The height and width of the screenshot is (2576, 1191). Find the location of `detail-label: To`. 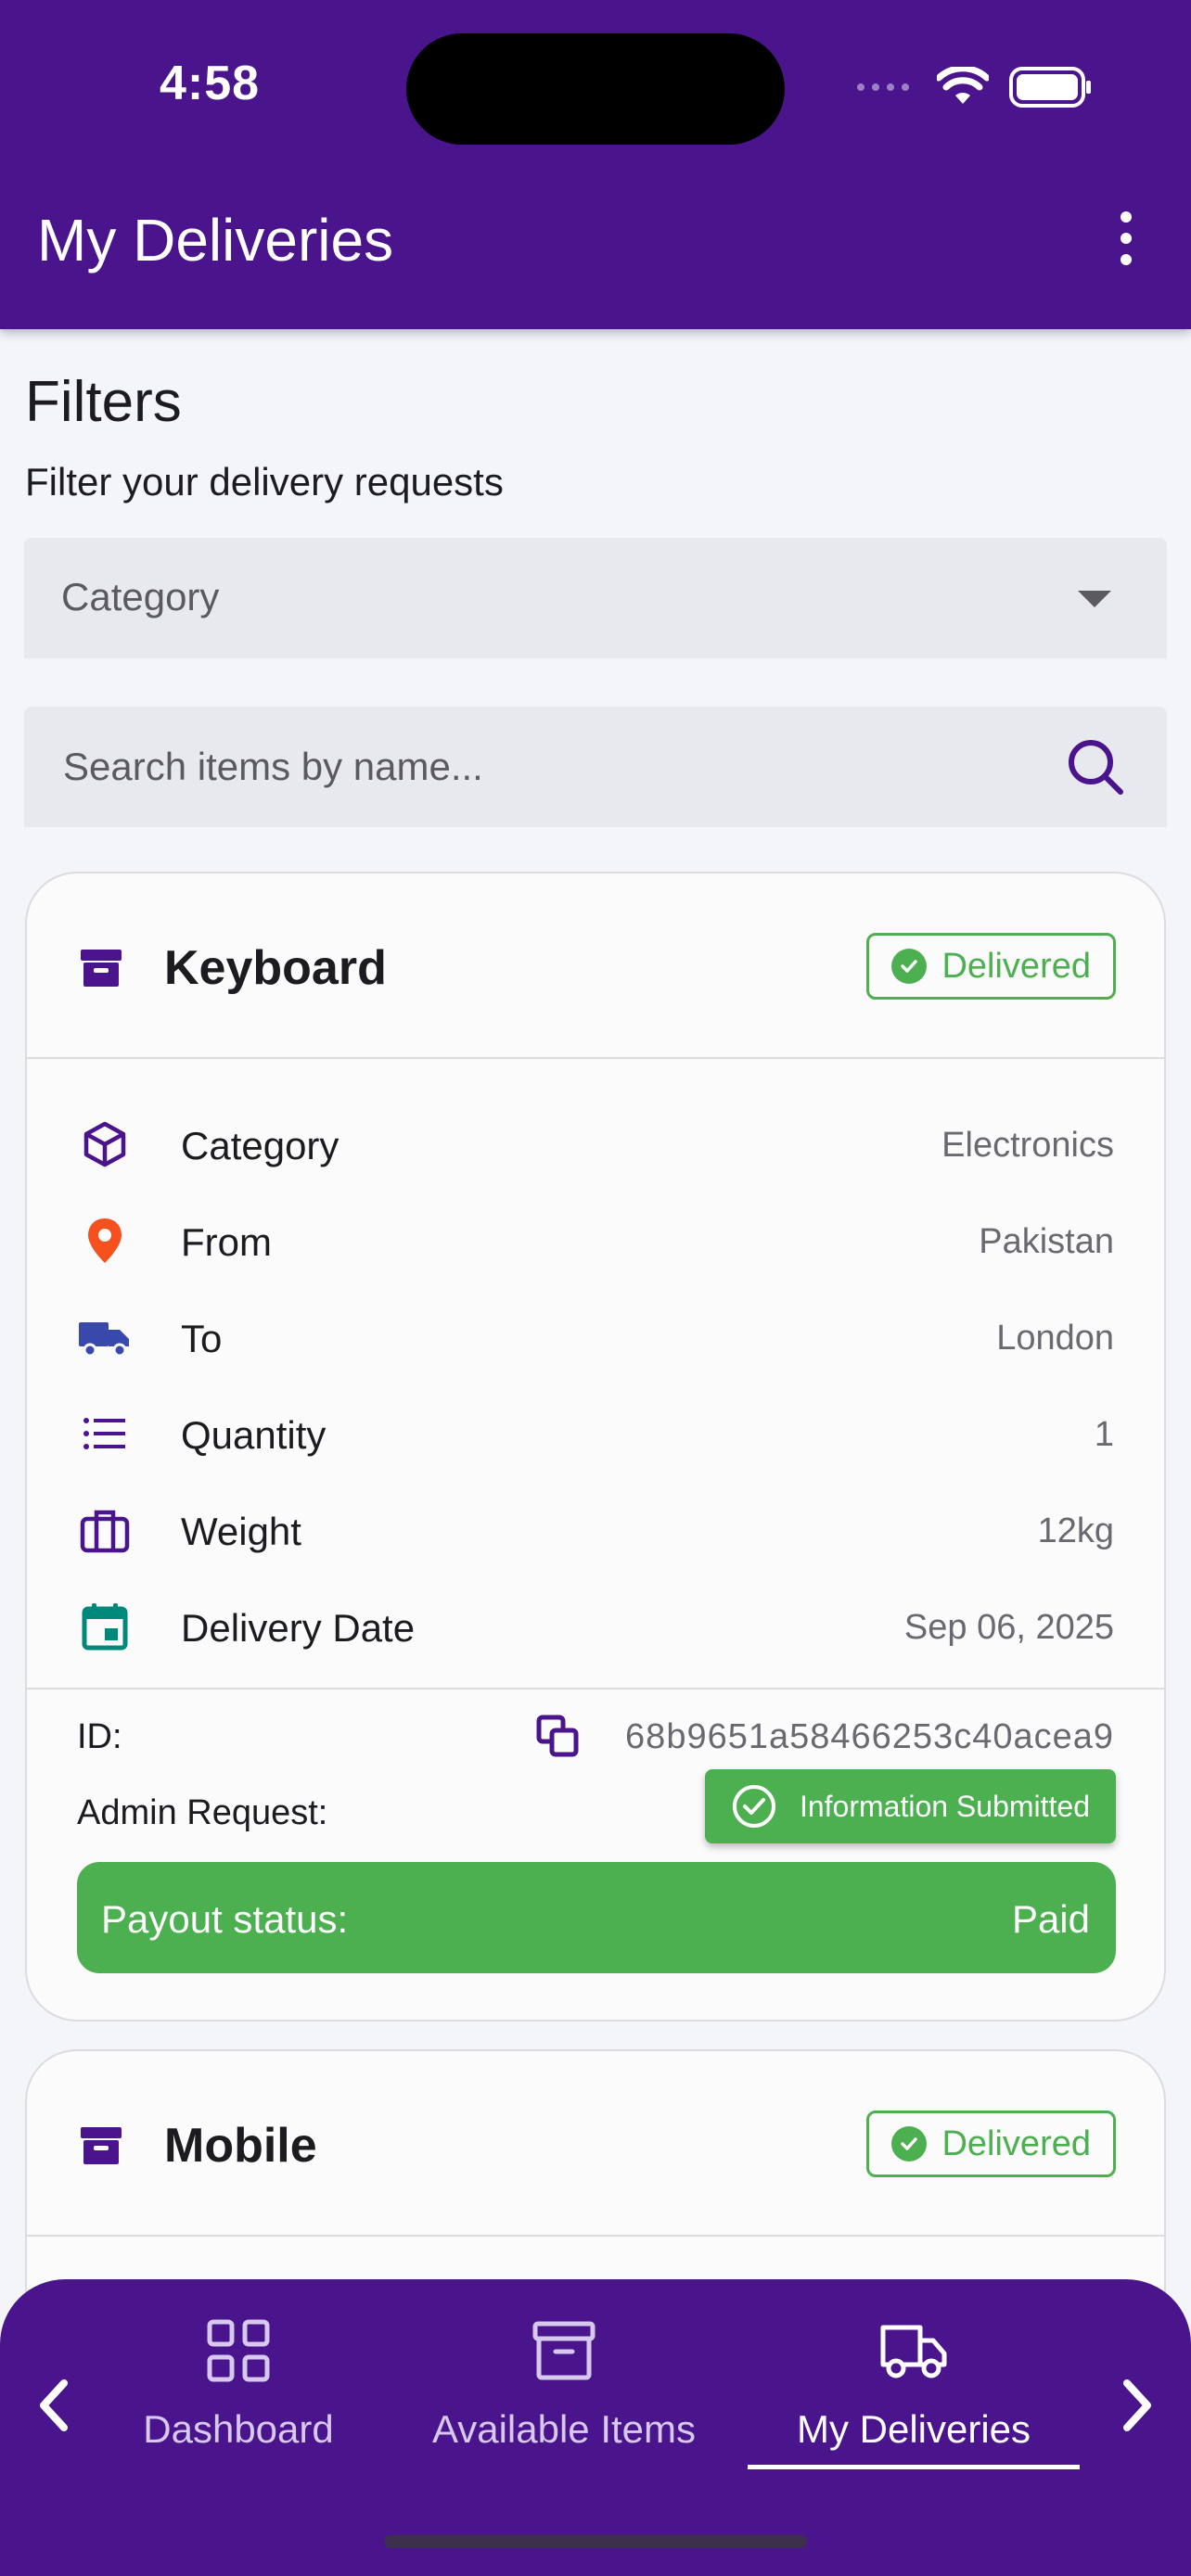

detail-label: To is located at coordinates (202, 1338).